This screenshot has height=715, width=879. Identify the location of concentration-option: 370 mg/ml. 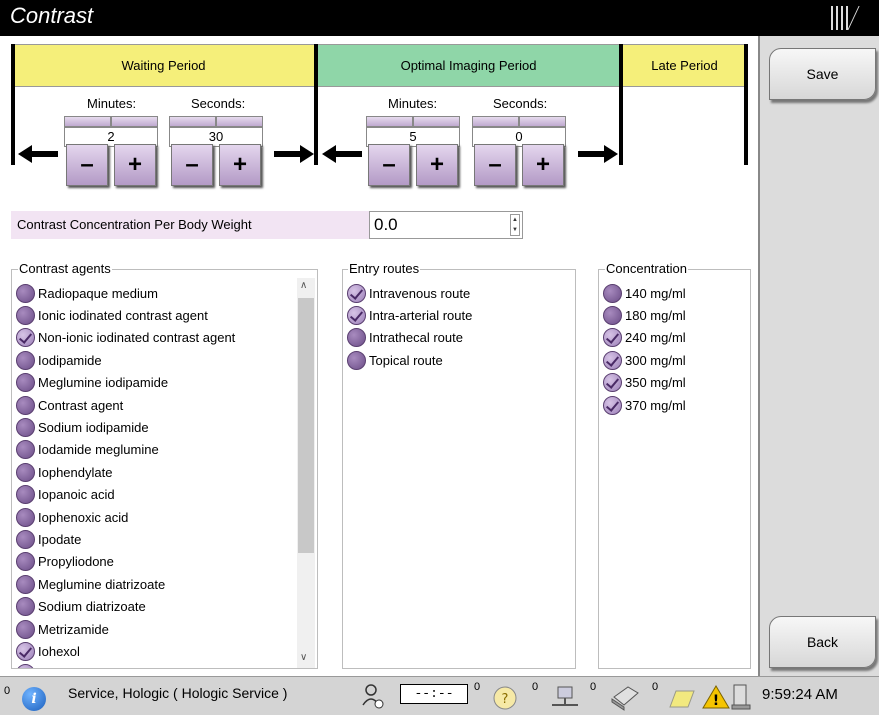
(644, 405).